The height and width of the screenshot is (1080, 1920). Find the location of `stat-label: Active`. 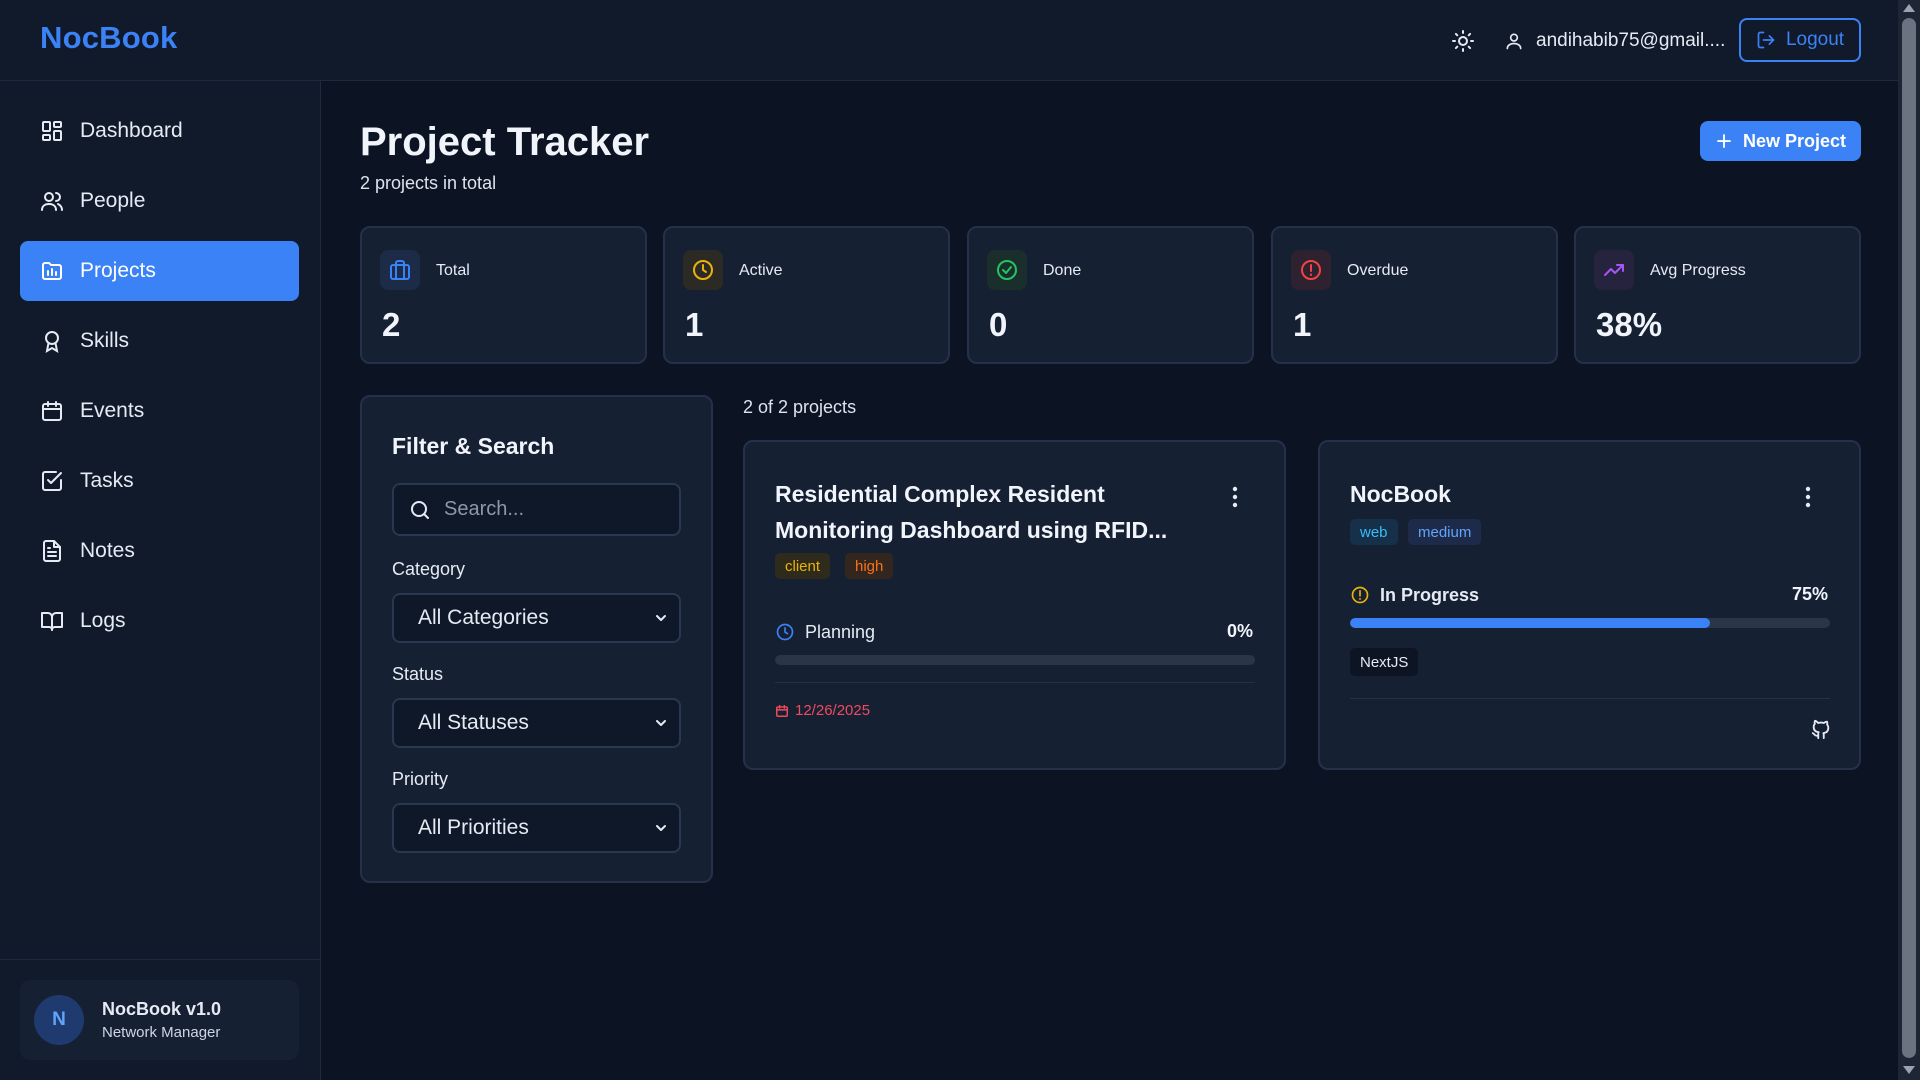

stat-label: Active is located at coordinates (761, 270).